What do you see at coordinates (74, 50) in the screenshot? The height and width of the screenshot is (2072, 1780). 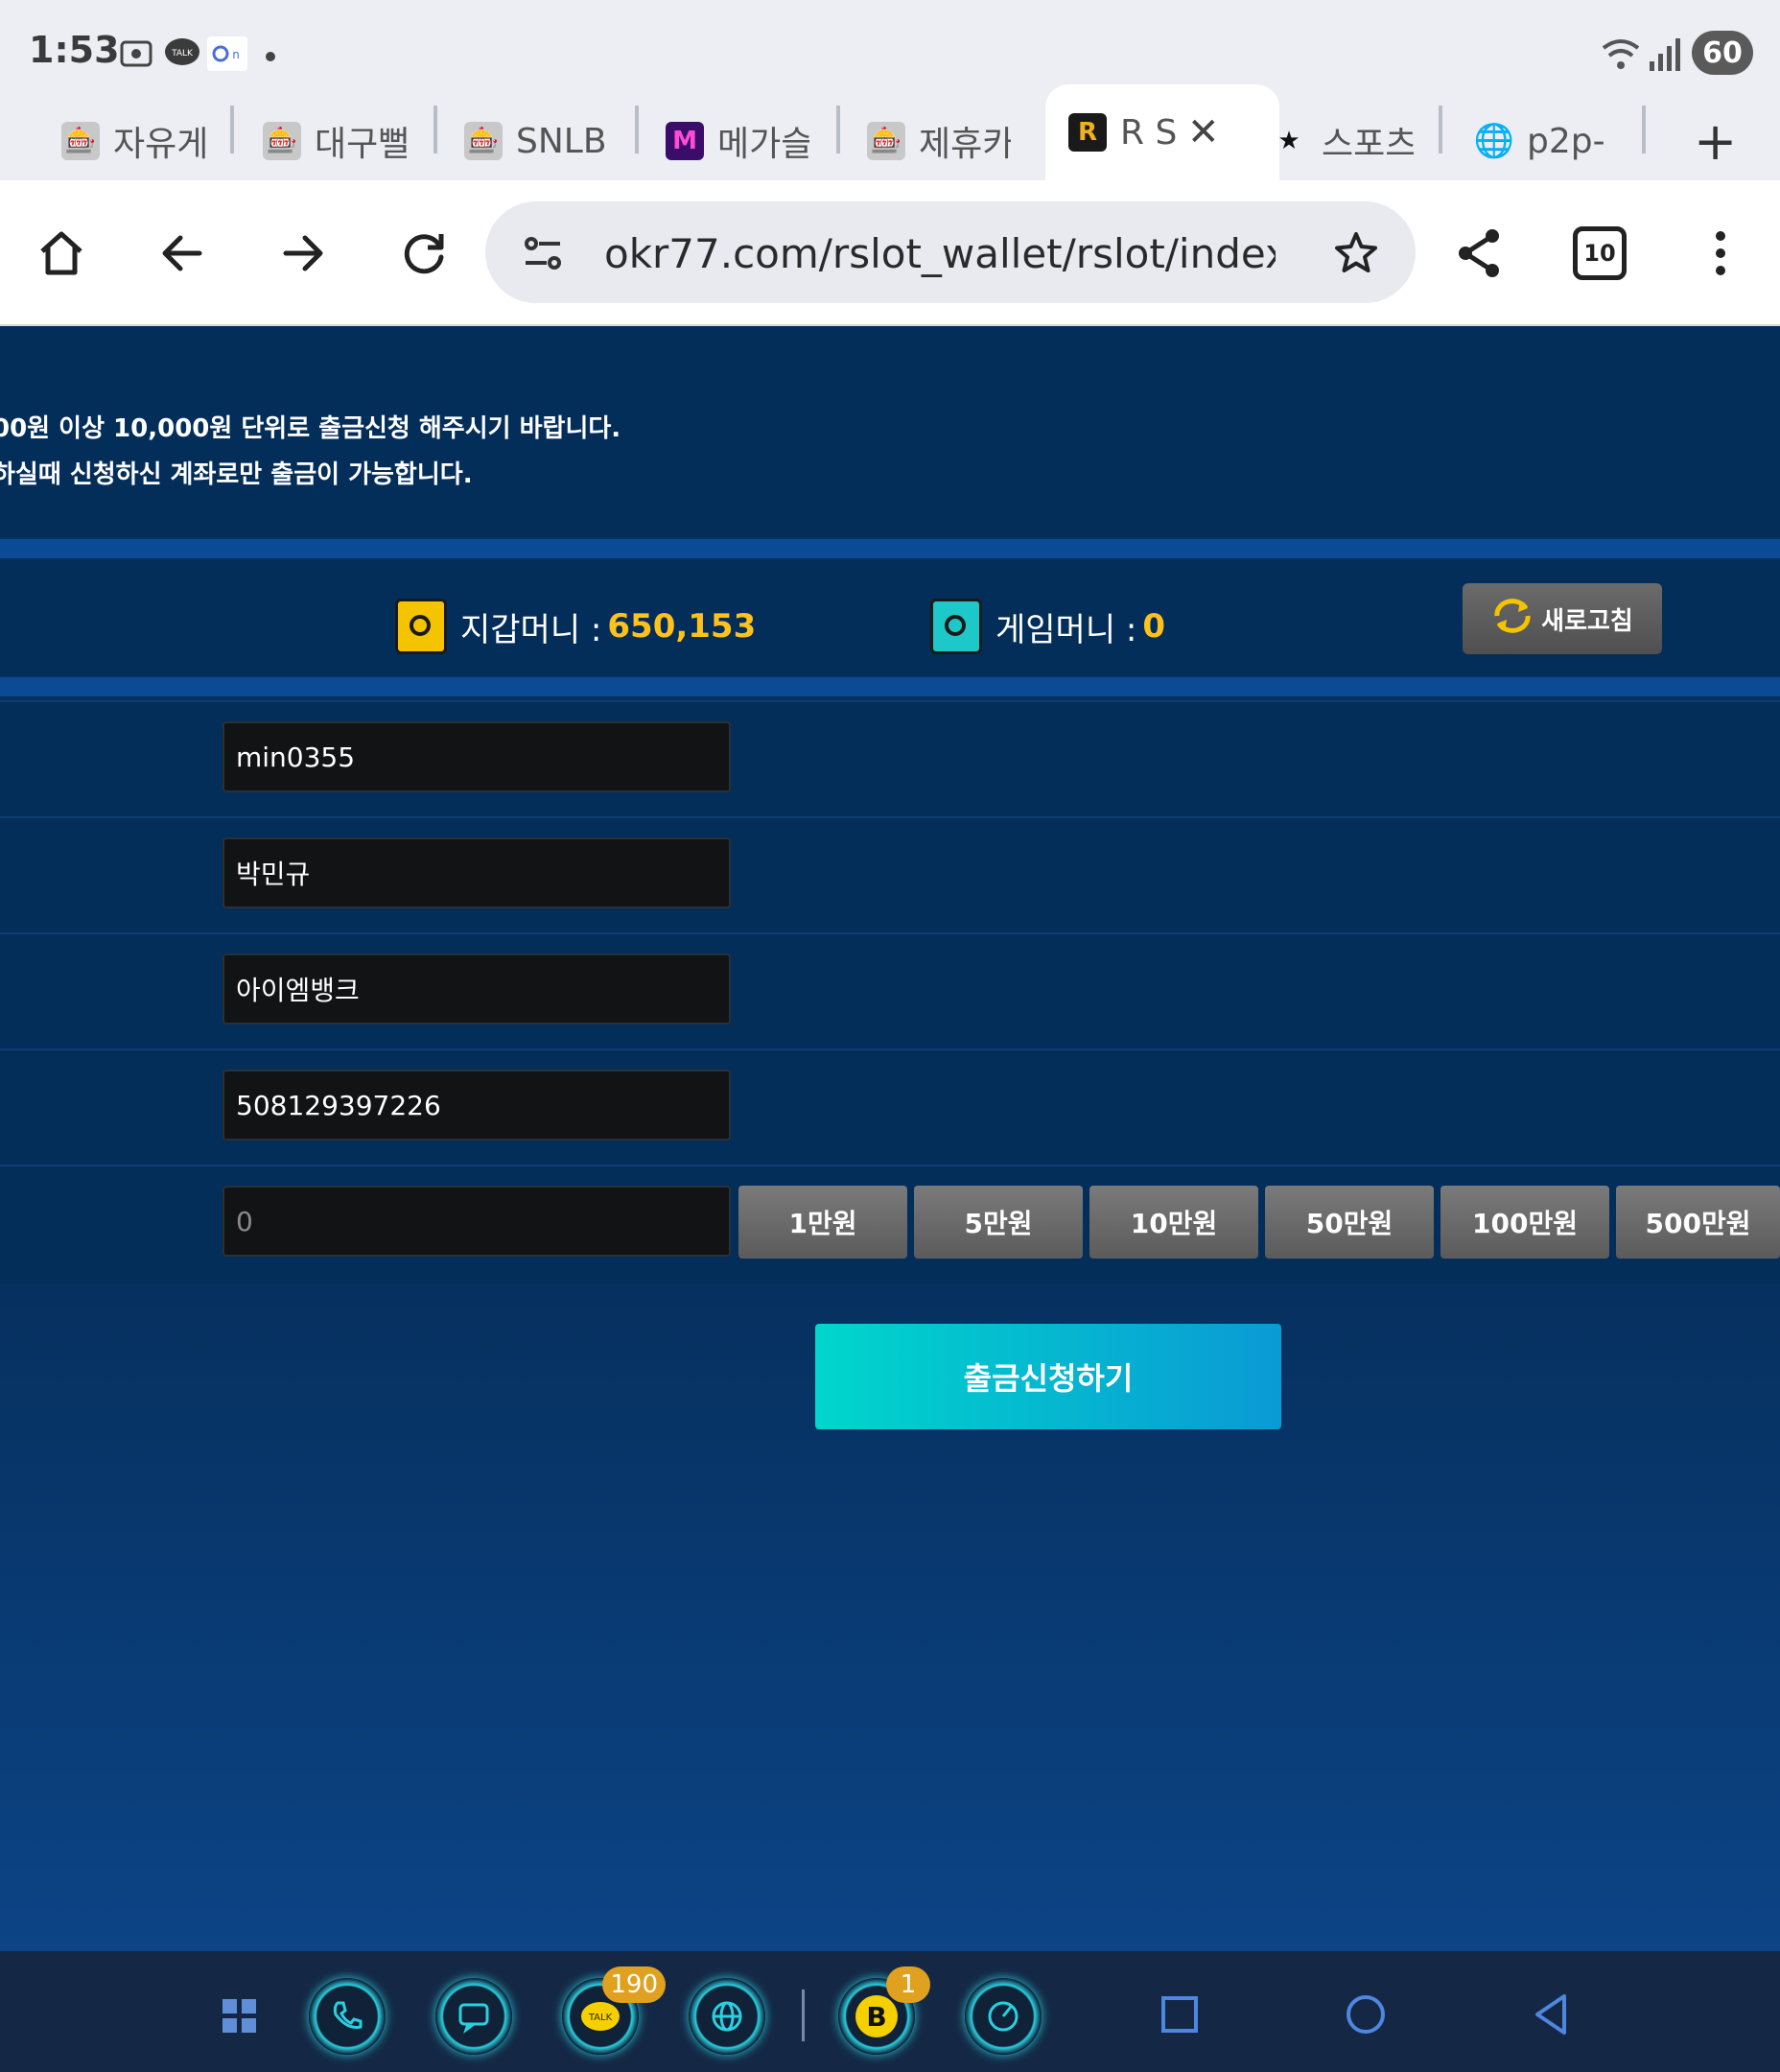 I see `status-time: 1:53` at bounding box center [74, 50].